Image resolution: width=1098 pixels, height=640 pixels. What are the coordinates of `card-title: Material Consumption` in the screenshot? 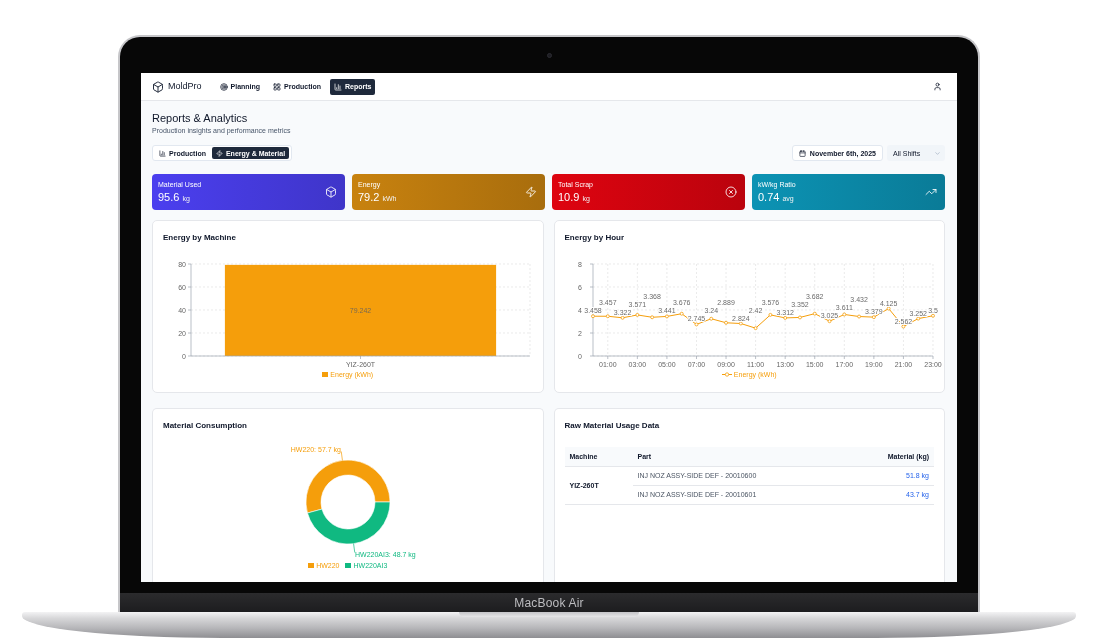 It's located at (205, 426).